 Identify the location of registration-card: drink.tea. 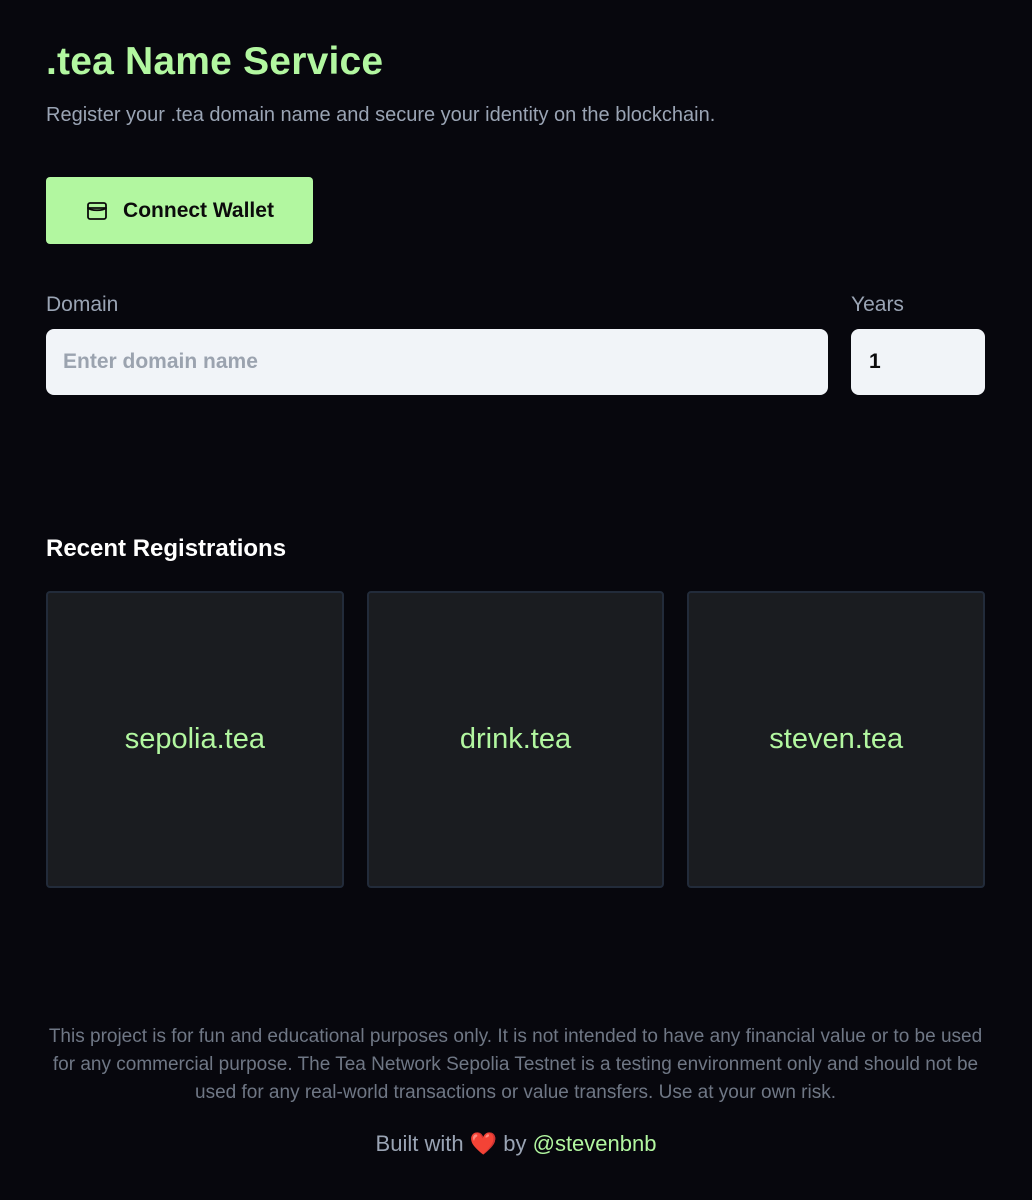
(515, 739).